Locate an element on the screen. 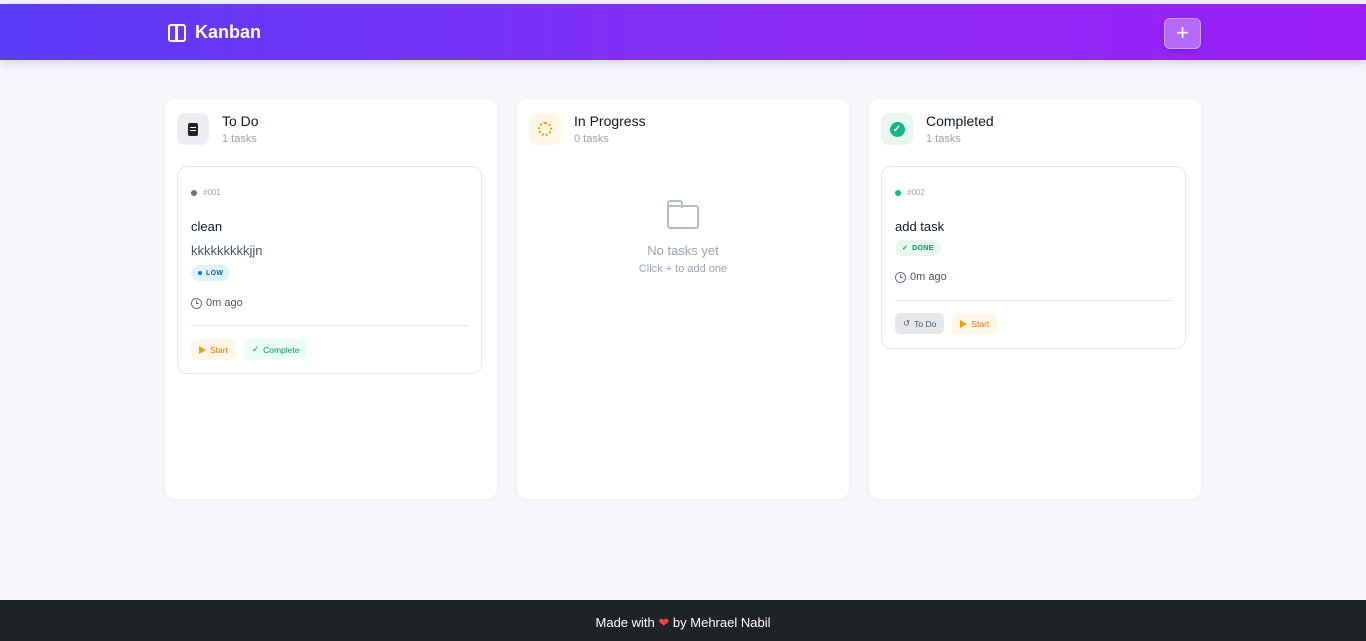 Image resolution: width=1366 pixels, height=641 pixels. heart-icon: ❤ is located at coordinates (664, 622).